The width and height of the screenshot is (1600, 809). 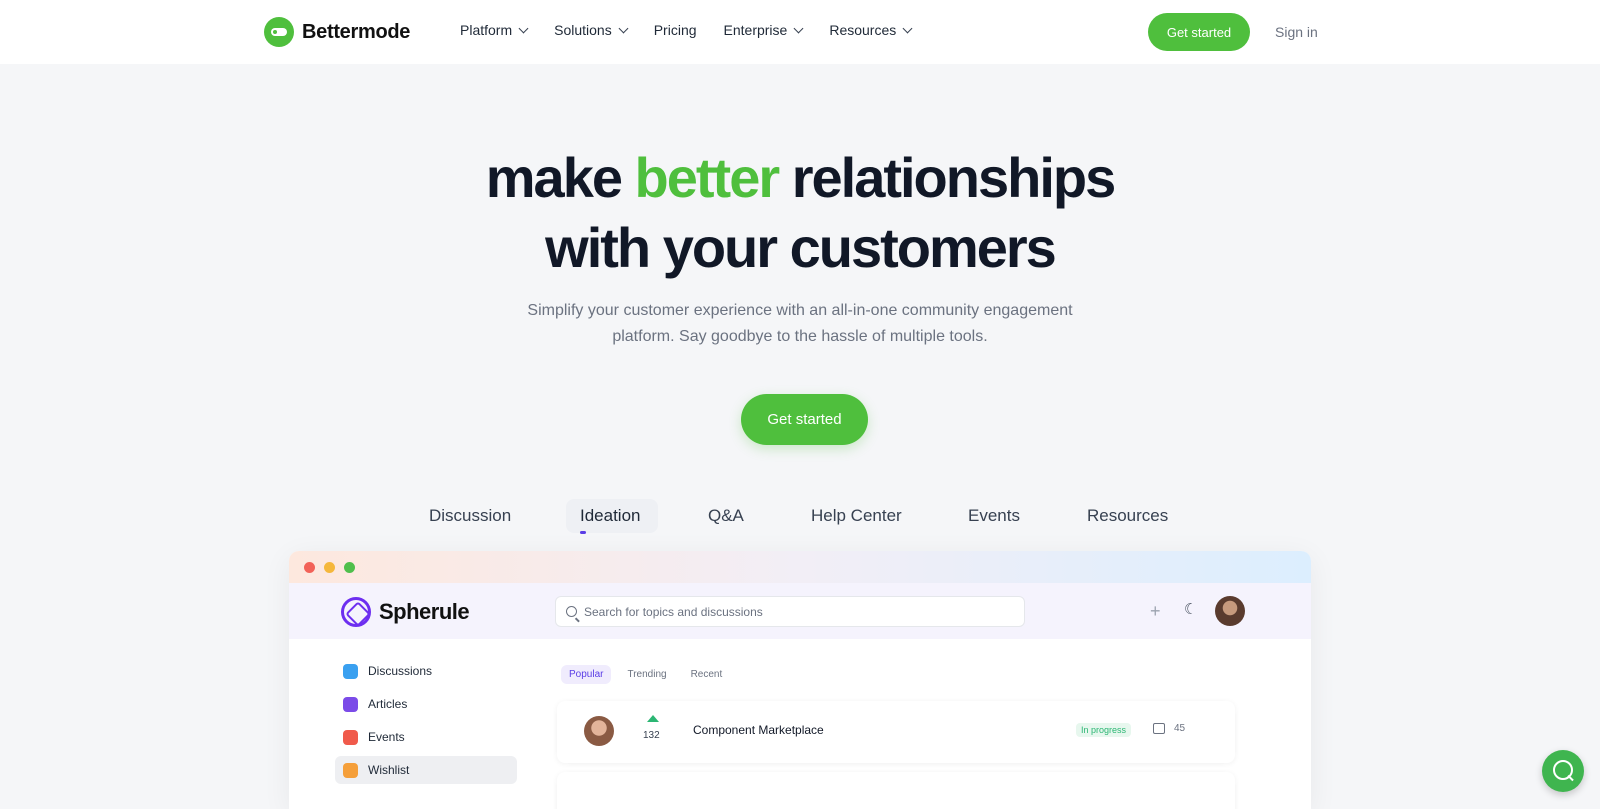 What do you see at coordinates (486, 30) in the screenshot?
I see `menu-label: Platform` at bounding box center [486, 30].